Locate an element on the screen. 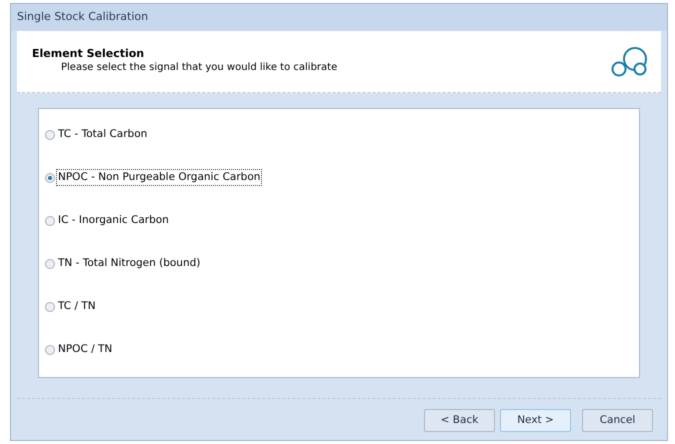 The height and width of the screenshot is (444, 675). radio-option: TN - Total Nitrogen (bound) is located at coordinates (123, 263).